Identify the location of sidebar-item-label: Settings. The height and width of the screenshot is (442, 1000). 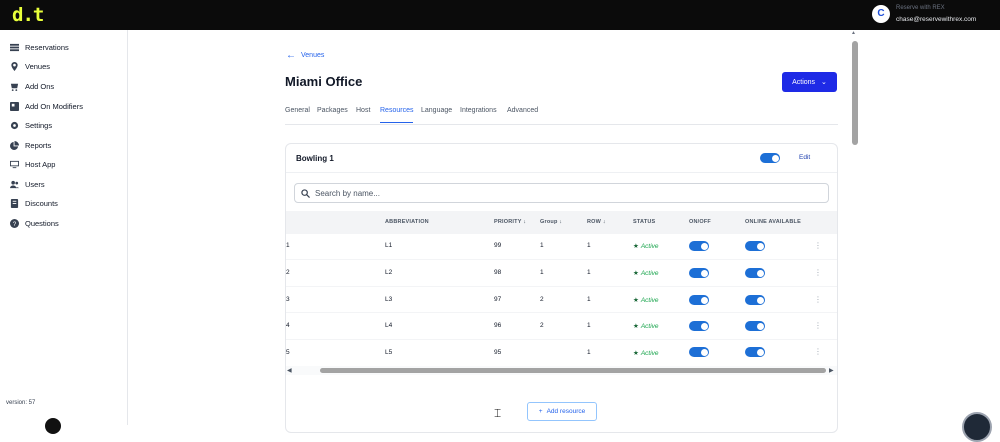
(39, 125).